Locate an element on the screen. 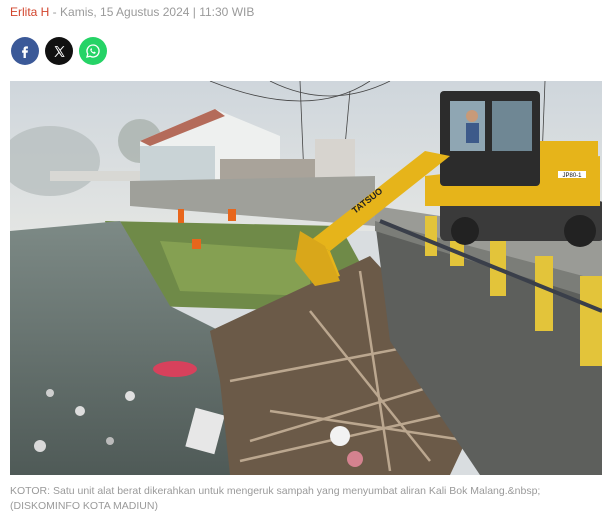  x-icon is located at coordinates (59, 51).